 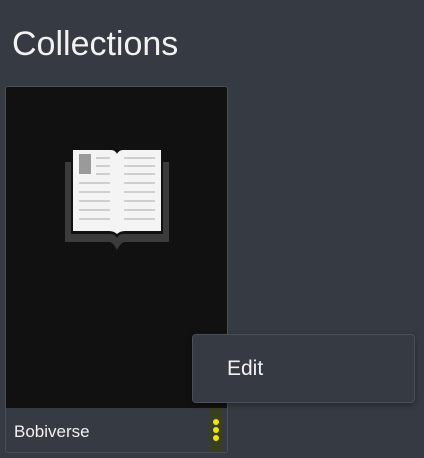 I want to click on context-menu: Edit, so click(x=303, y=368).